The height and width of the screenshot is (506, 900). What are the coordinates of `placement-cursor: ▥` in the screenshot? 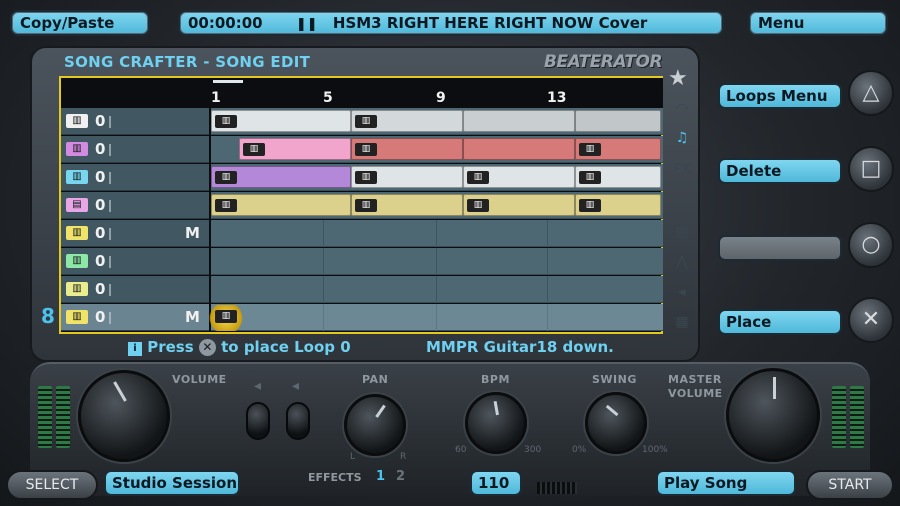 It's located at (226, 318).